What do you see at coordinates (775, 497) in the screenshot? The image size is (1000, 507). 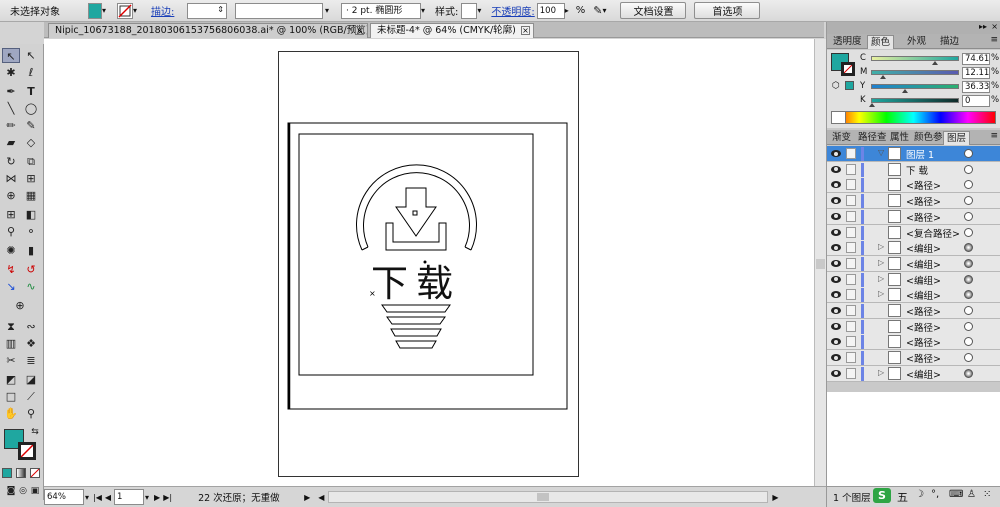 I see `hscroll-right-icon: ▶` at bounding box center [775, 497].